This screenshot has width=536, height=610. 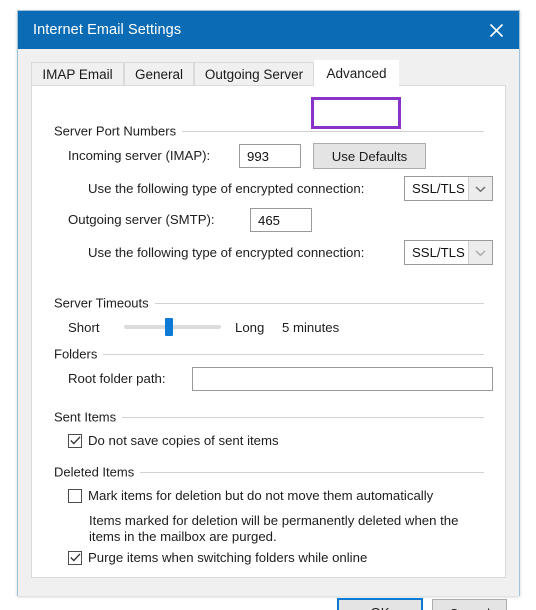 What do you see at coordinates (250, 327) in the screenshot?
I see `timeout-long-label: Long` at bounding box center [250, 327].